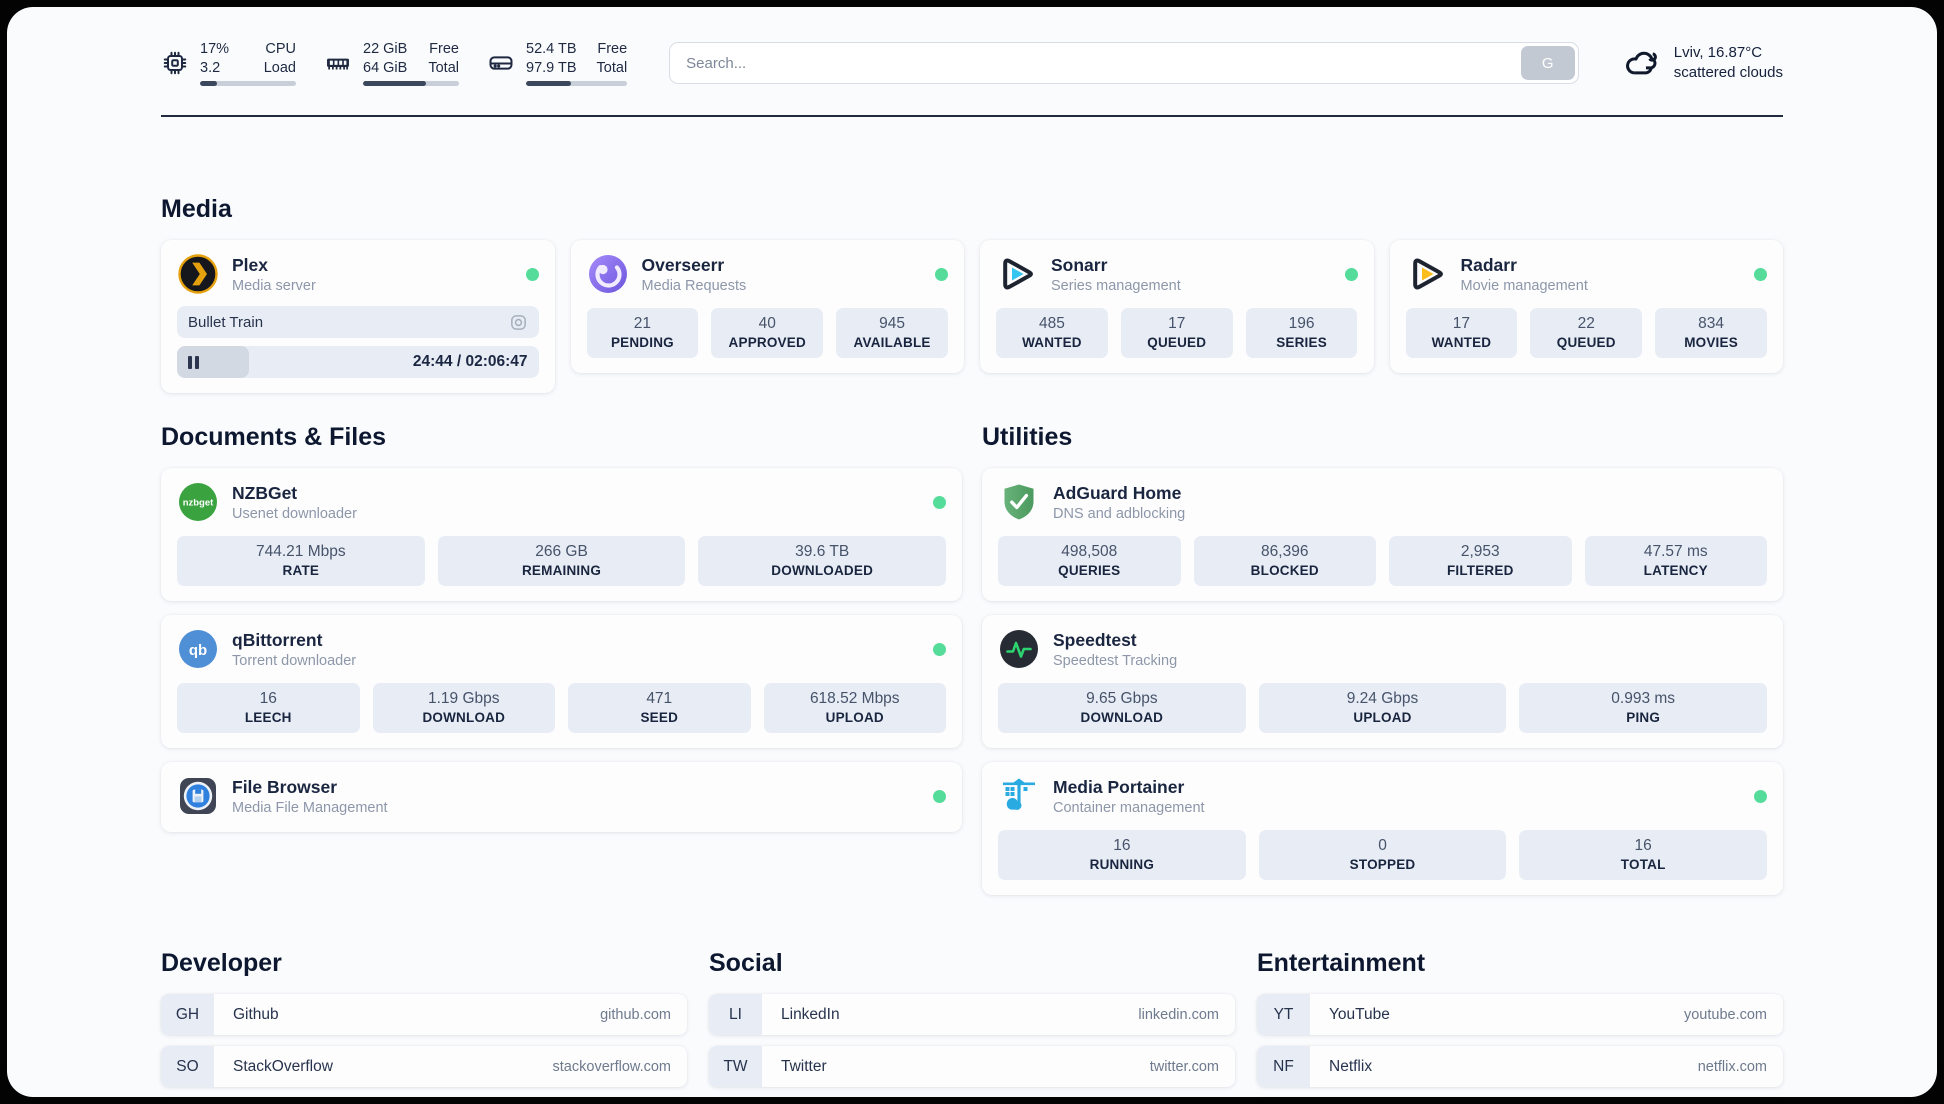  What do you see at coordinates (518, 322) in the screenshot?
I see `video-session-icon` at bounding box center [518, 322].